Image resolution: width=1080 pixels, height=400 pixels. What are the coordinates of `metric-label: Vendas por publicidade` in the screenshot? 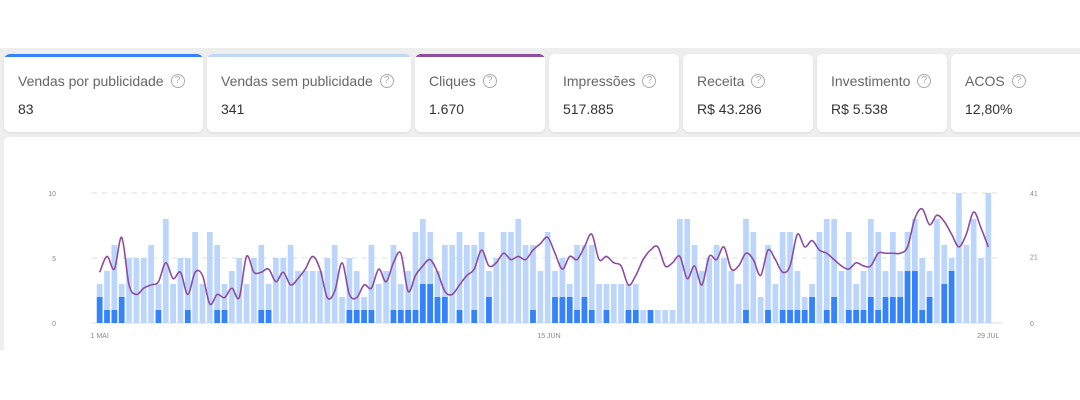 It's located at (91, 81).